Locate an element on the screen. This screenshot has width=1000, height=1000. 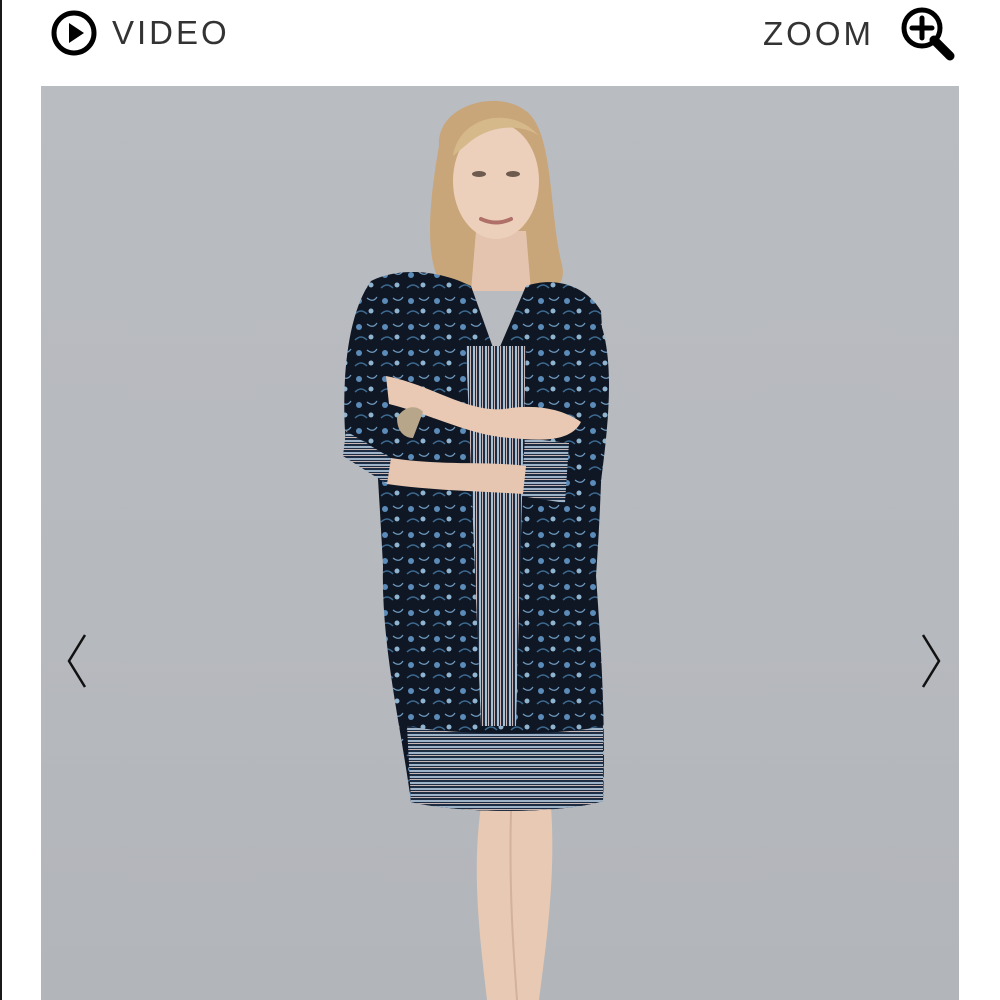
zoom-button: ZOOM is located at coordinates (859, 33).